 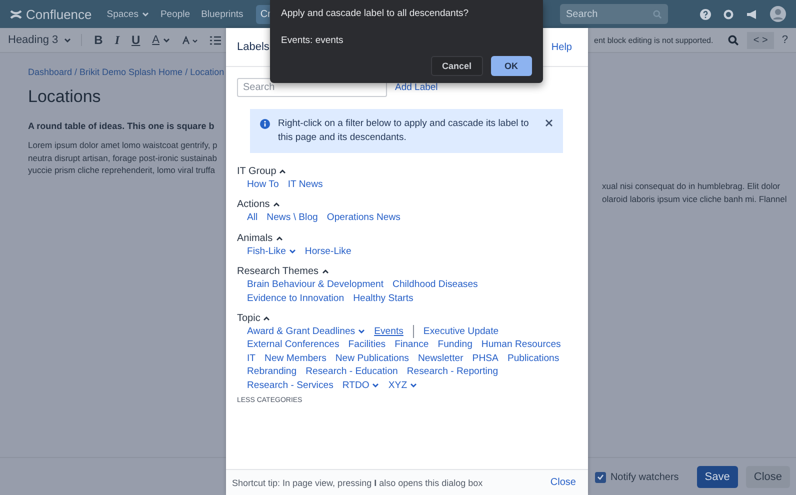 I want to click on megaphone-icon, so click(x=752, y=14).